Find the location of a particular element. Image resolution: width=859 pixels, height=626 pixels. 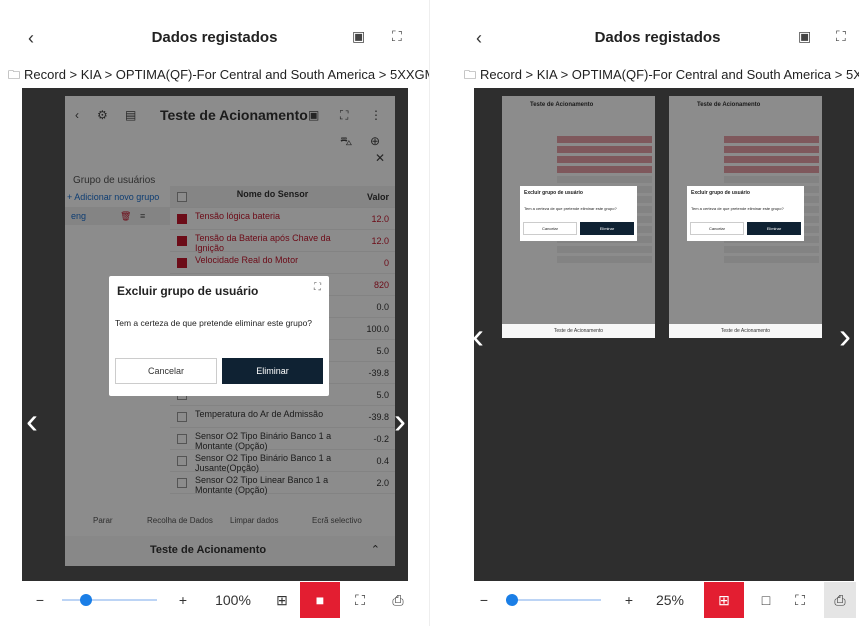

zoom-level: 100% is located at coordinates (233, 600).